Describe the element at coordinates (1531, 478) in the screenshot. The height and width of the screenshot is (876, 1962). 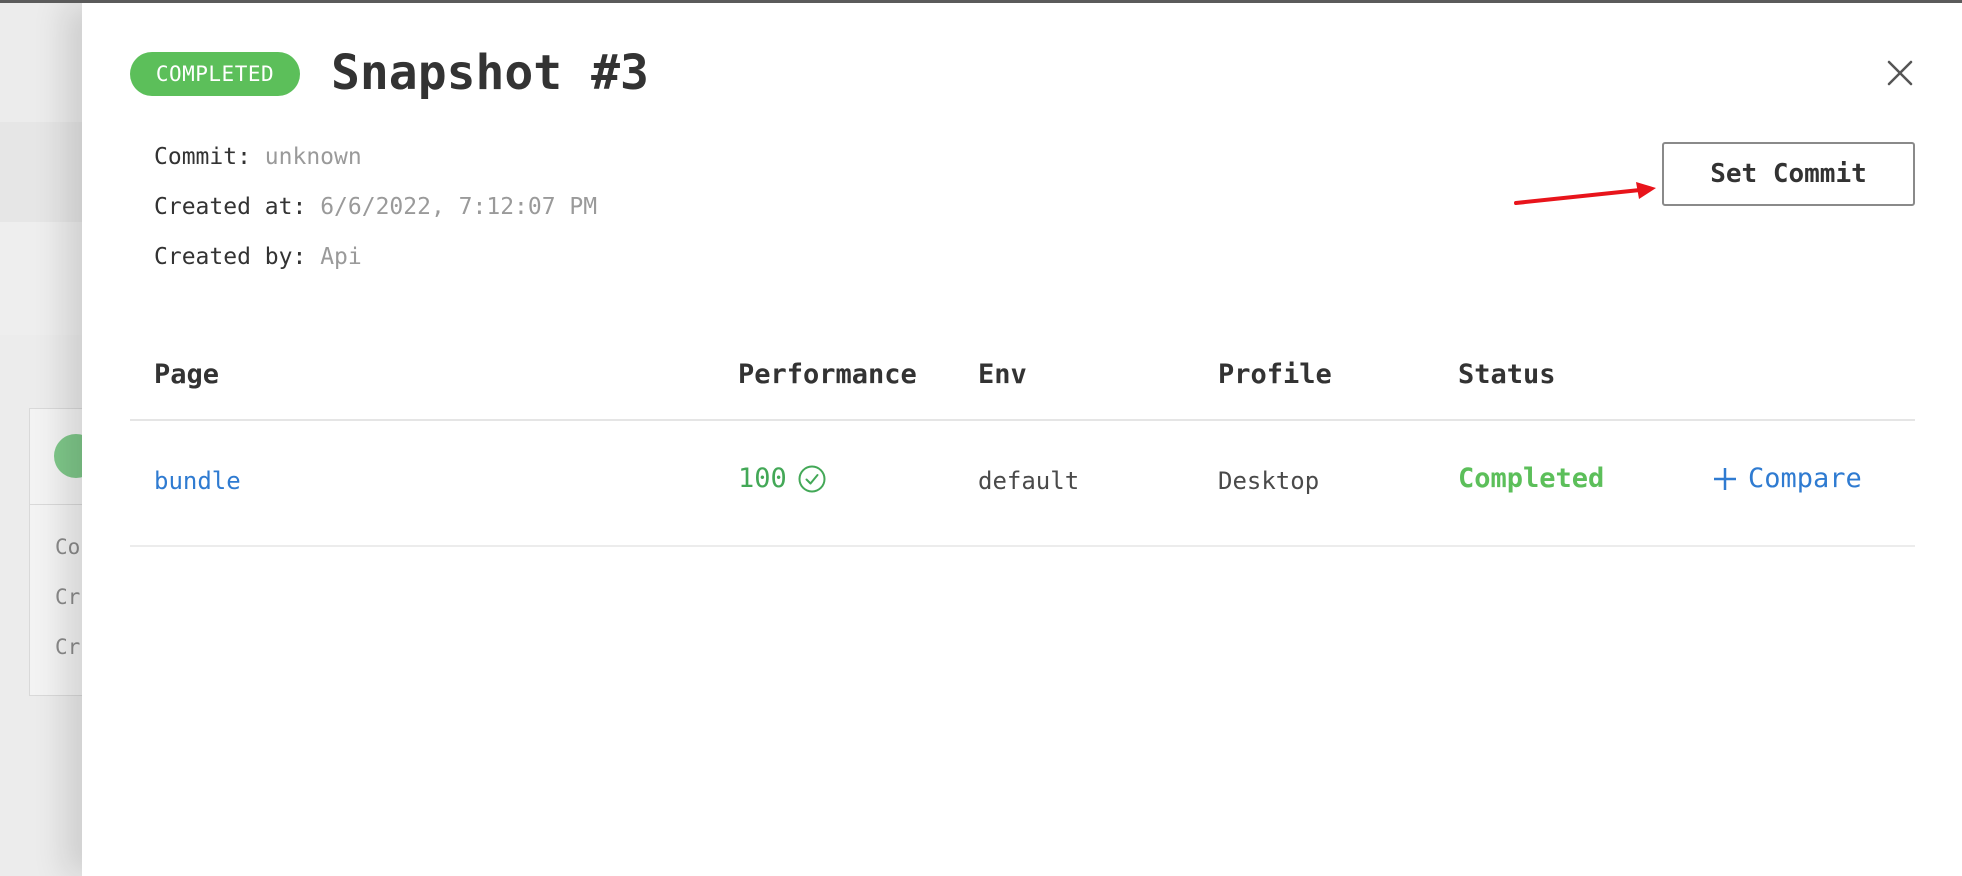
I see `status-value: Completed` at that location.